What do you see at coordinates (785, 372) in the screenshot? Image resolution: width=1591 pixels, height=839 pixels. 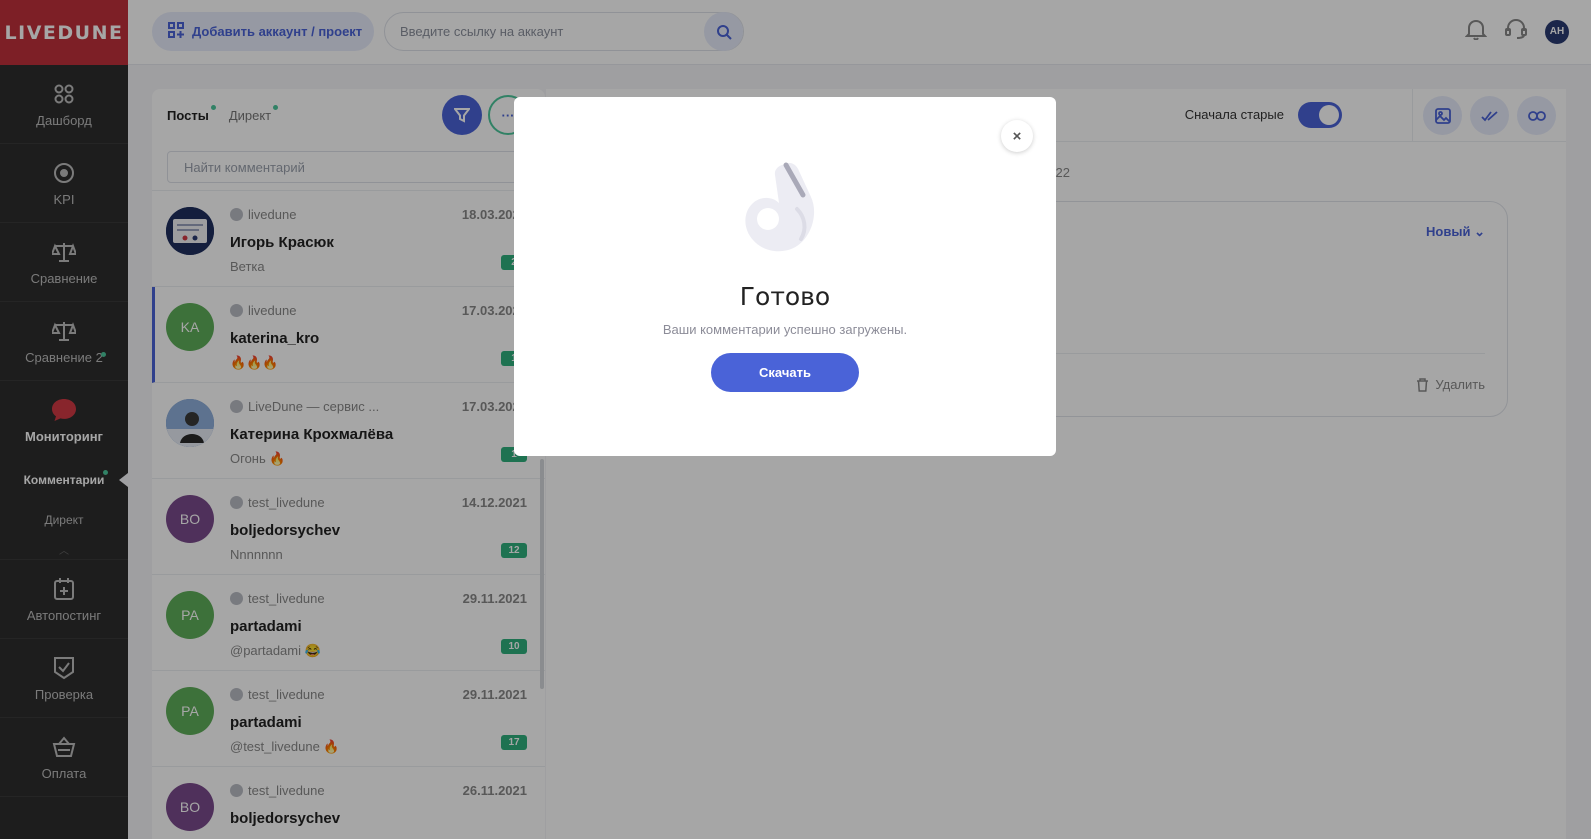 I see `download-button: Скачать` at bounding box center [785, 372].